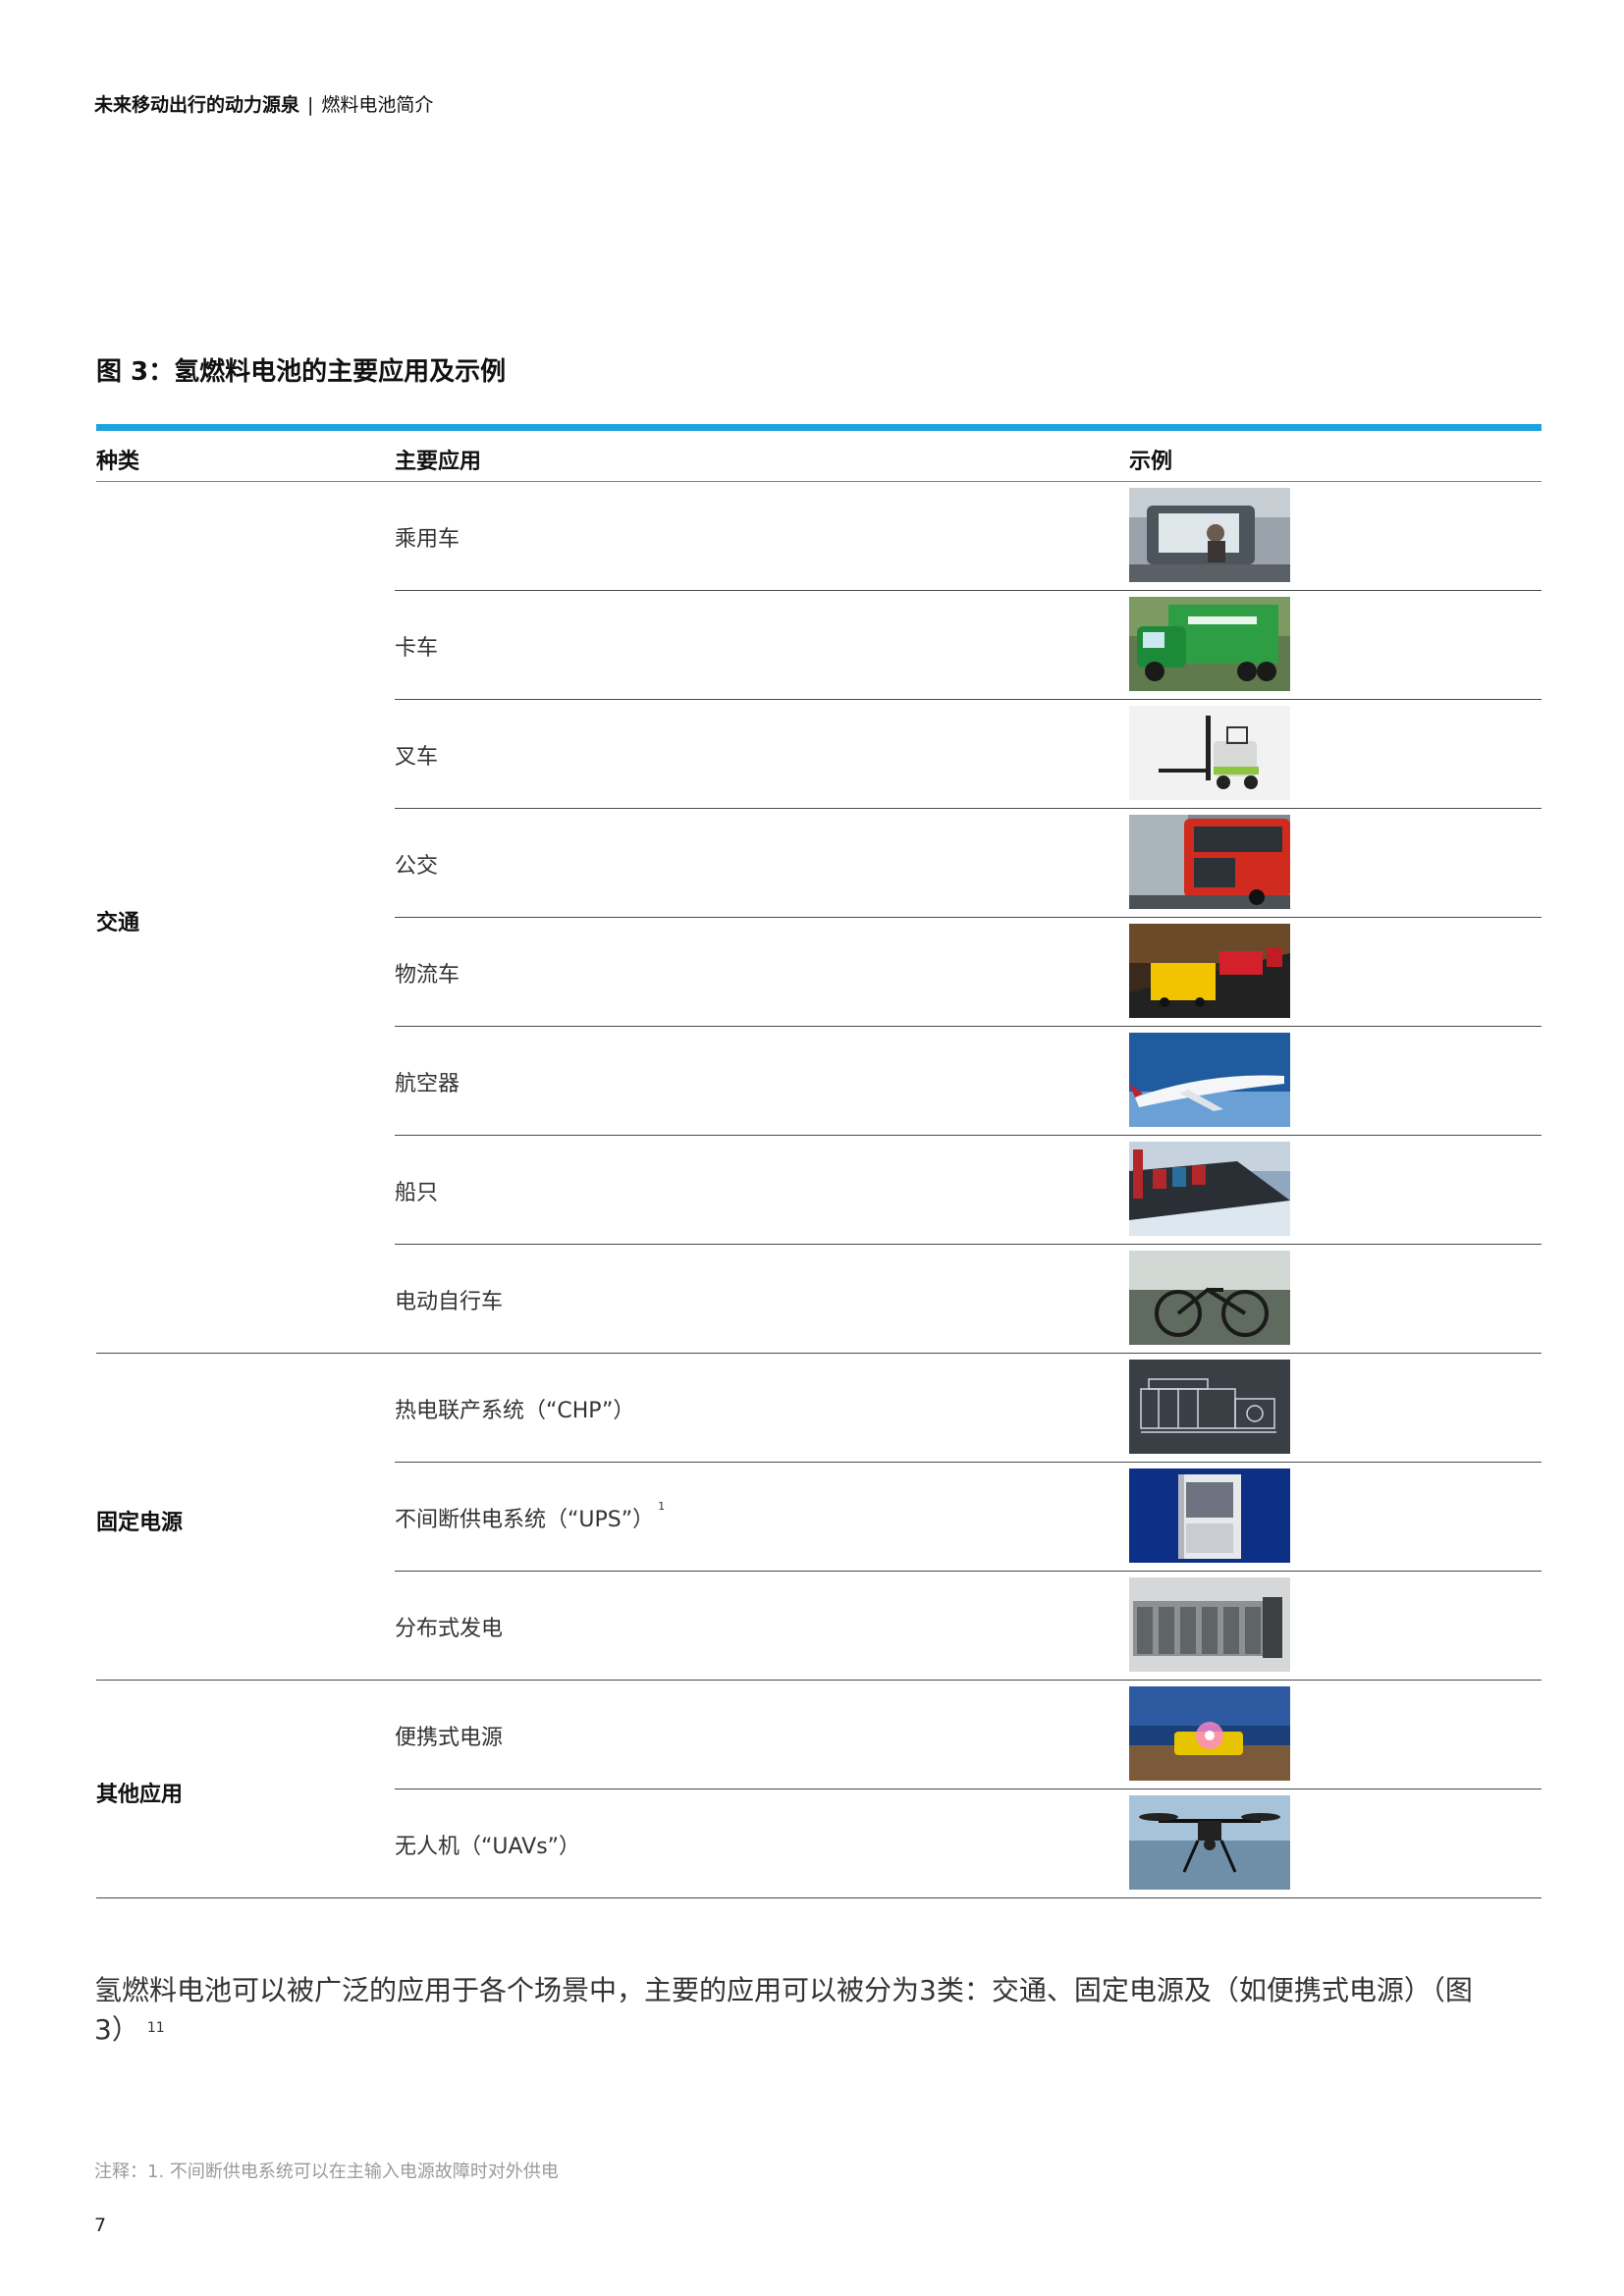 Image resolution: width=1624 pixels, height=2296 pixels. What do you see at coordinates (525, 1520) in the screenshot?
I see `application-label-text: 不间断供电系统（“UPS”）` at bounding box center [525, 1520].